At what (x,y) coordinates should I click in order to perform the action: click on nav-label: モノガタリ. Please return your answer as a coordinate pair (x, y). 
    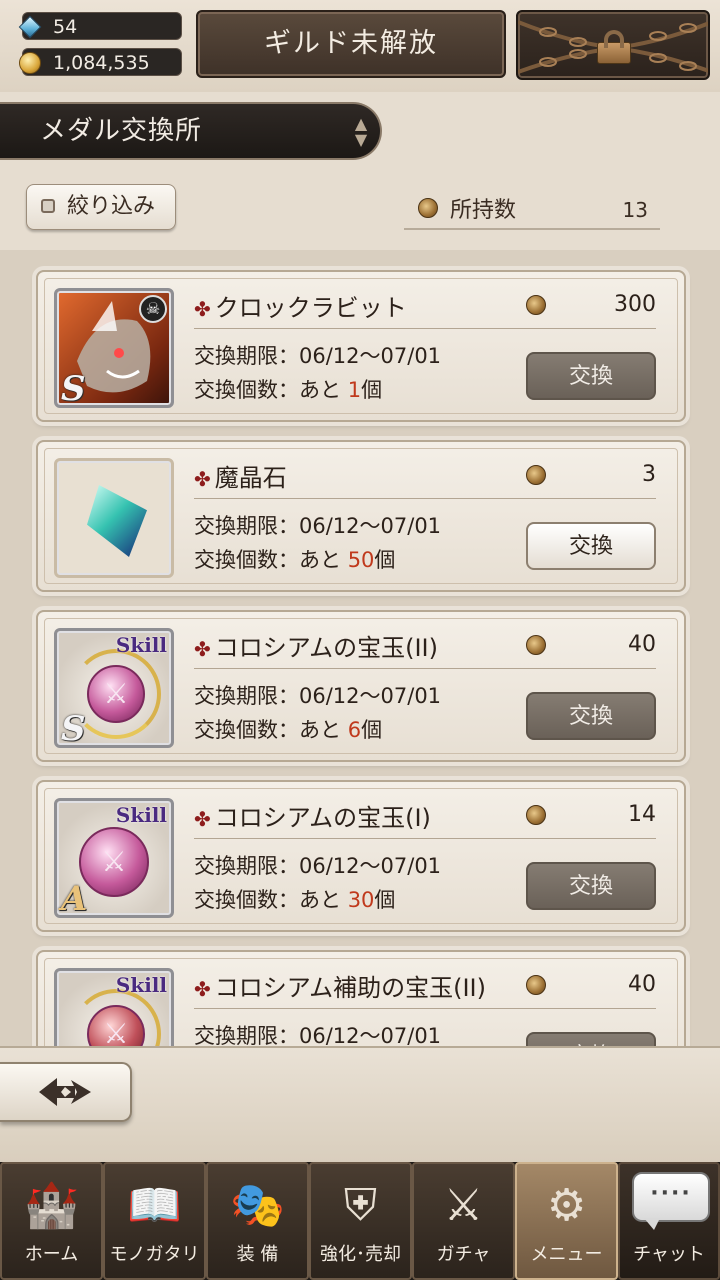
    Looking at the image, I should click on (154, 1254).